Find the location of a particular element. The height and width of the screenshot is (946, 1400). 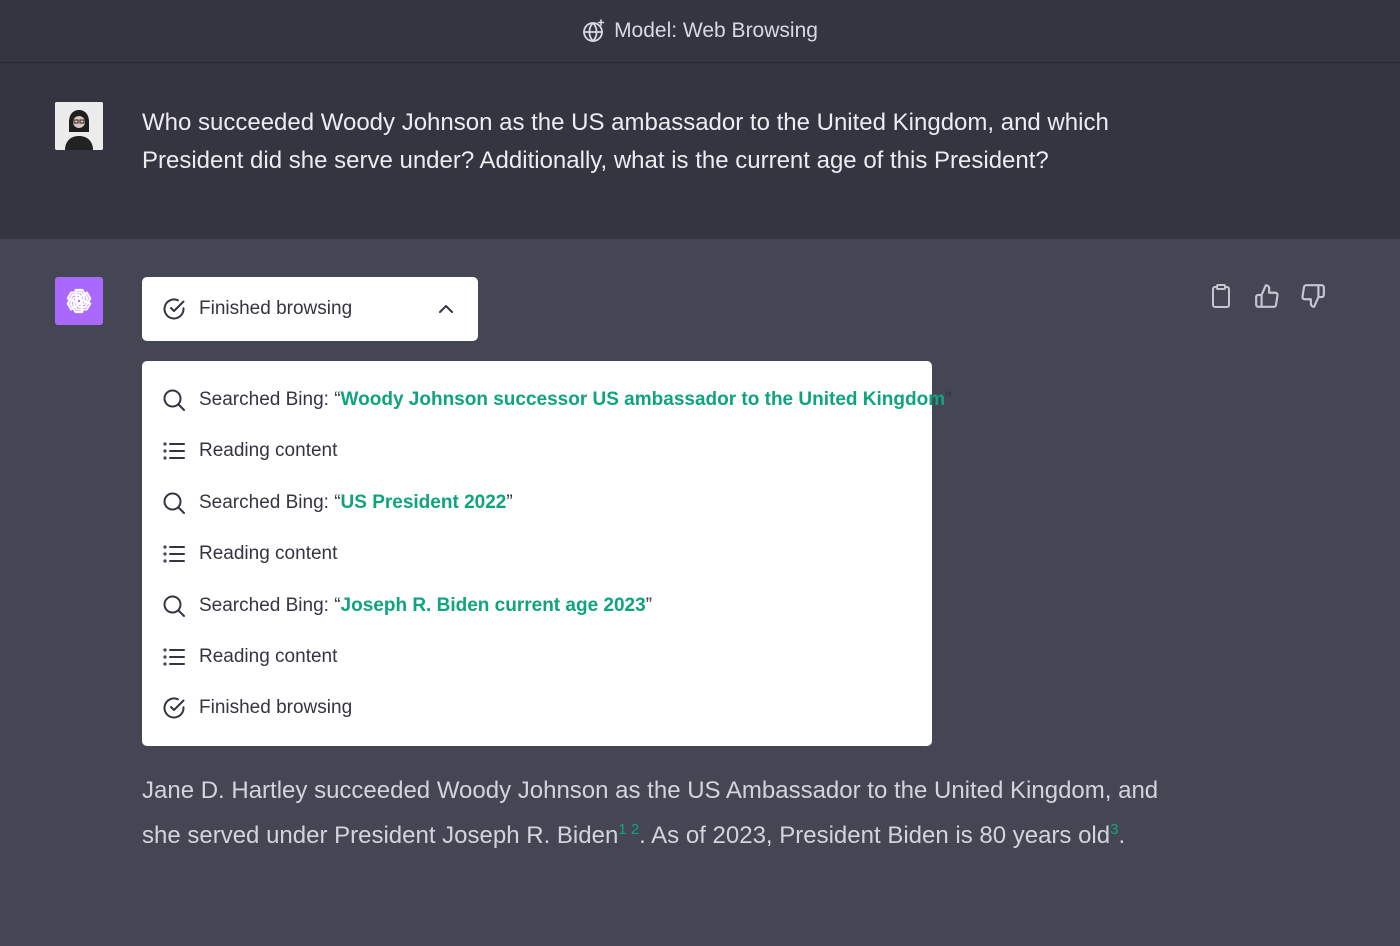

globe-sparkle-icon is located at coordinates (594, 30).